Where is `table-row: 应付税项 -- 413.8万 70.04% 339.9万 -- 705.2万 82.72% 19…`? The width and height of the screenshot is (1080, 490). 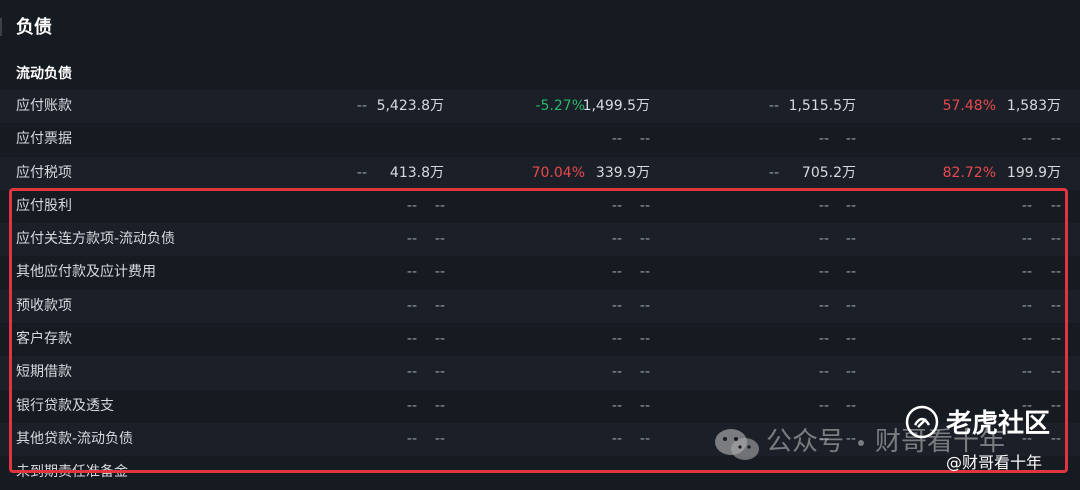
table-row: 应付税项 -- 413.8万 70.04% 339.9万 -- 705.2万 82.72% 19… is located at coordinates (540, 173).